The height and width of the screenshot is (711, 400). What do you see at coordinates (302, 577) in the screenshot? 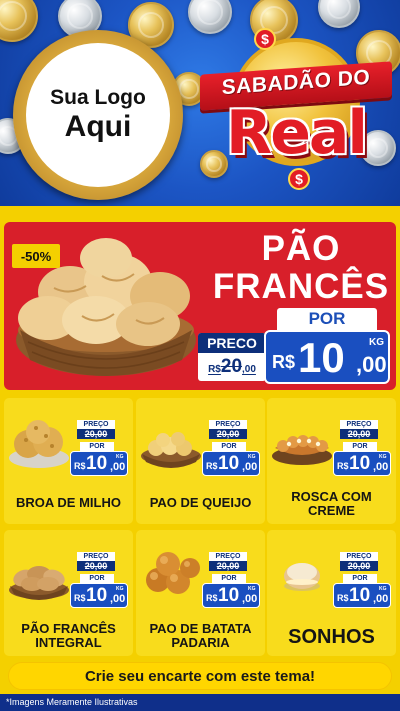
I see `sonho-image` at bounding box center [302, 577].